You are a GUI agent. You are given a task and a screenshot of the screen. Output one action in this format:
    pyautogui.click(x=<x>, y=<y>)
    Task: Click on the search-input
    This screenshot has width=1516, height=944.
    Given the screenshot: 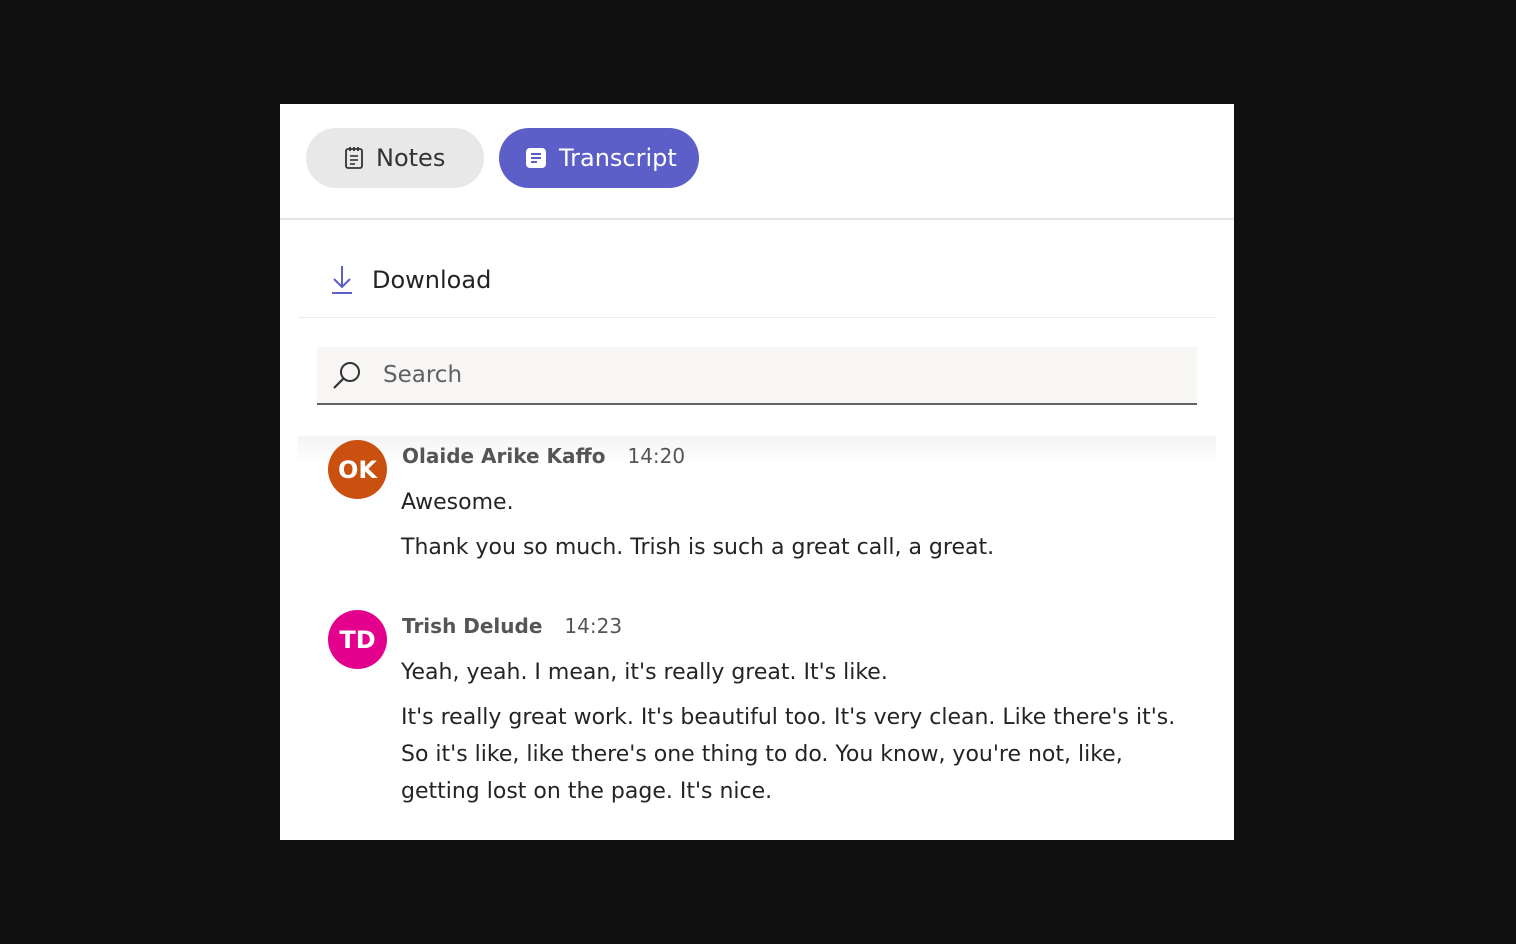 What is the action you would take?
    pyautogui.click(x=773, y=375)
    